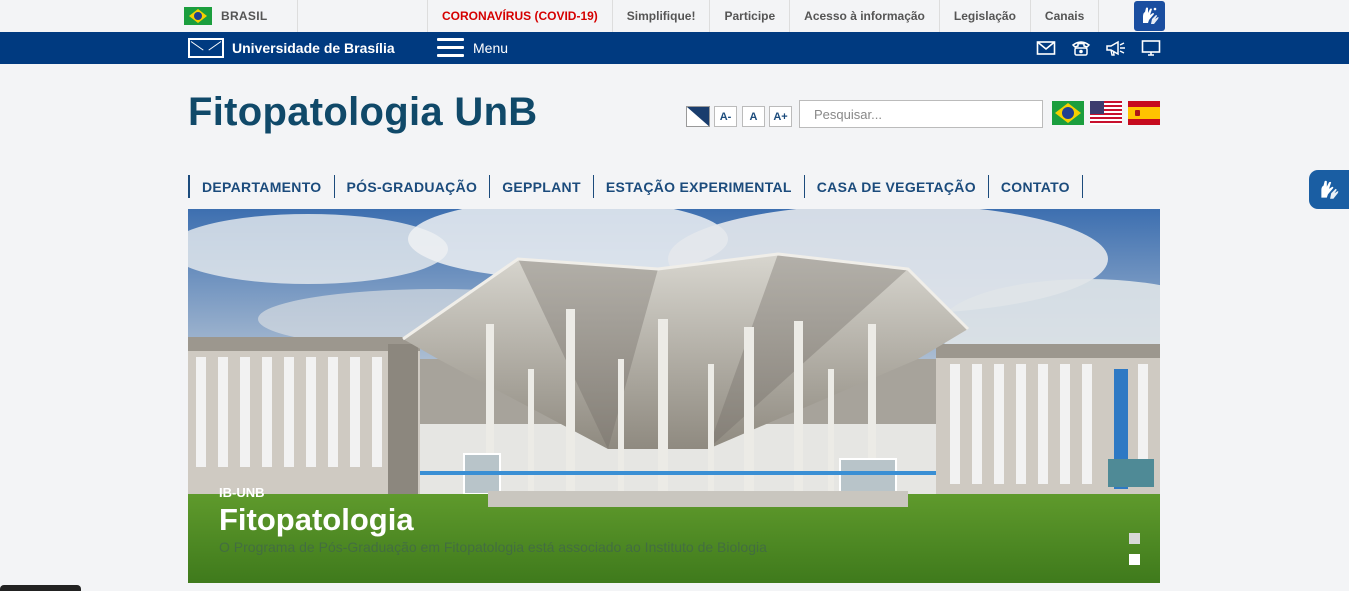 This screenshot has height=591, width=1349. Describe the element at coordinates (749, 16) in the screenshot. I see `gov-link-participe: Participe` at that location.